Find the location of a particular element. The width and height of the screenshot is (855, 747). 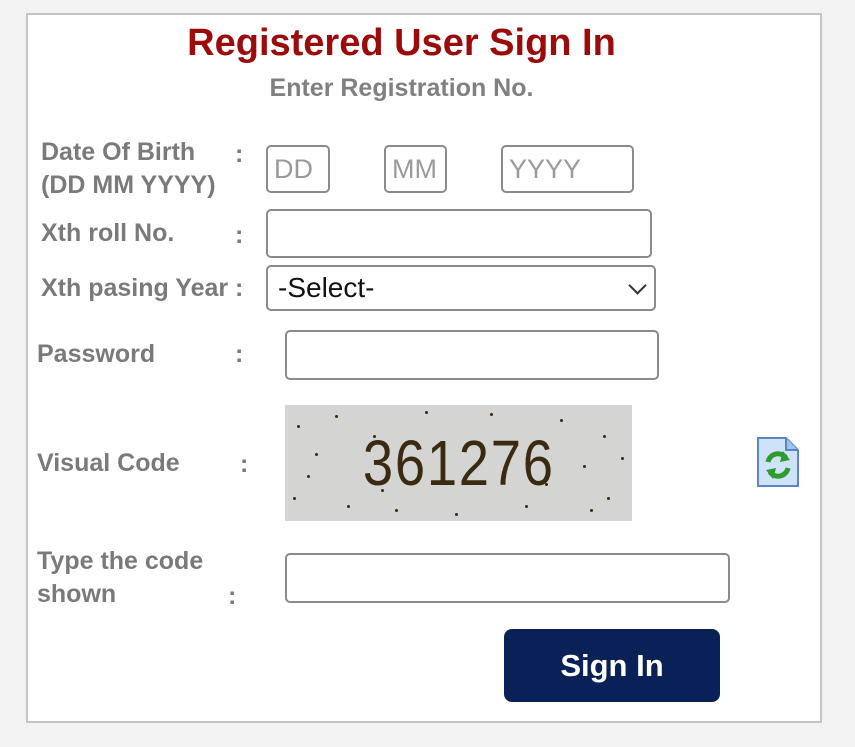

dob-colon: : is located at coordinates (239, 154).